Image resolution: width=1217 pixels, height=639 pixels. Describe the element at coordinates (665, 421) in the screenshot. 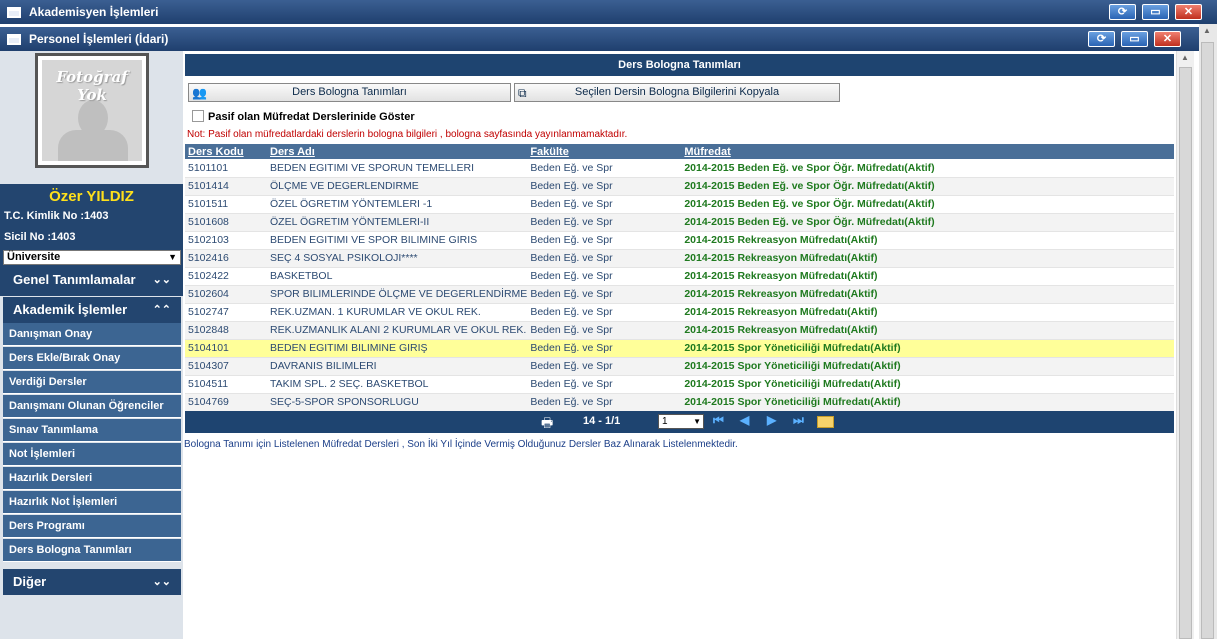

I see `page-select-value: 1` at that location.